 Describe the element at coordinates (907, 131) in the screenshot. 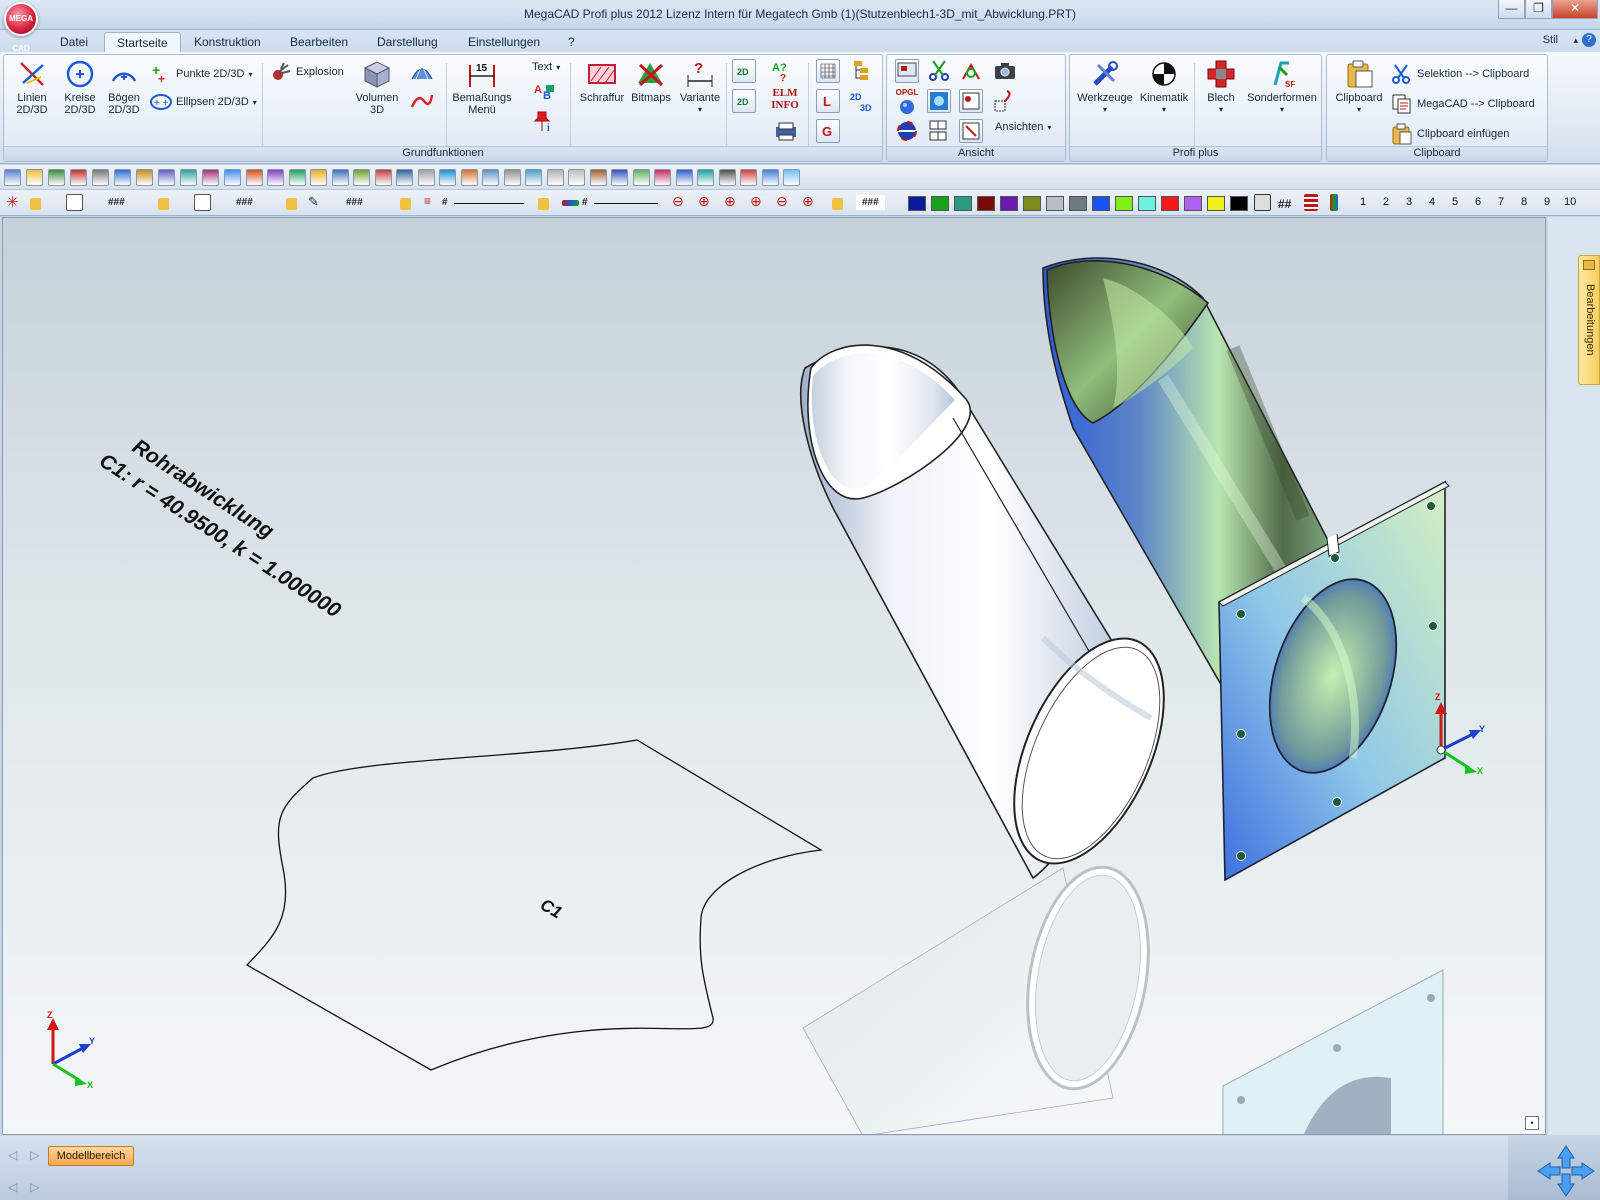

I see `render-ball-icon` at that location.